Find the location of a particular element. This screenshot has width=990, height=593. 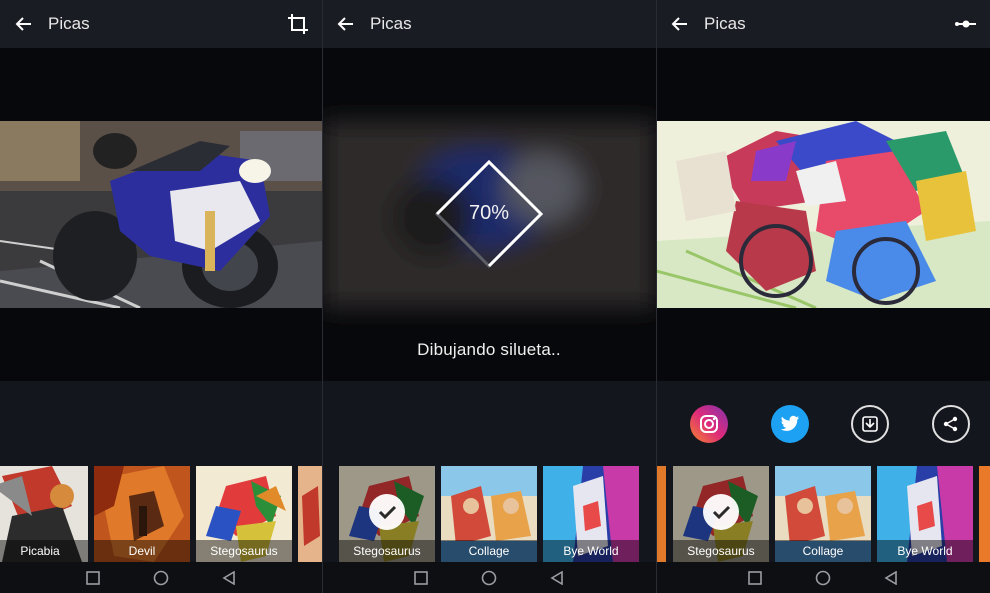

filter-label: Picabia is located at coordinates (44, 551).